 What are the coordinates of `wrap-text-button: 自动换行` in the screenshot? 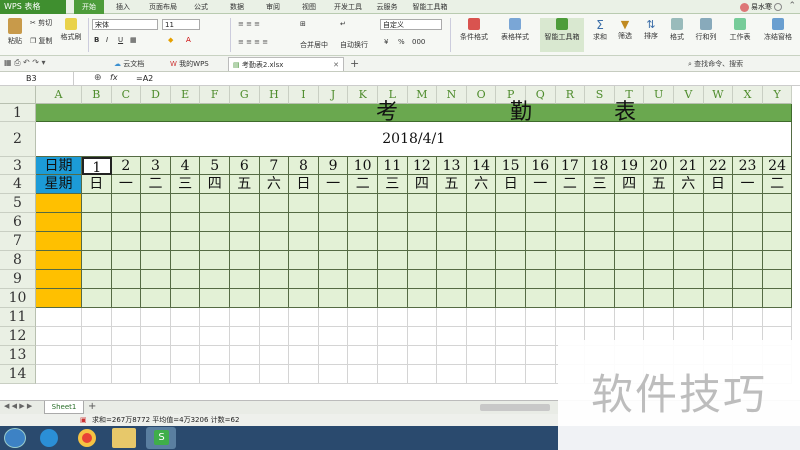 It's located at (354, 45).